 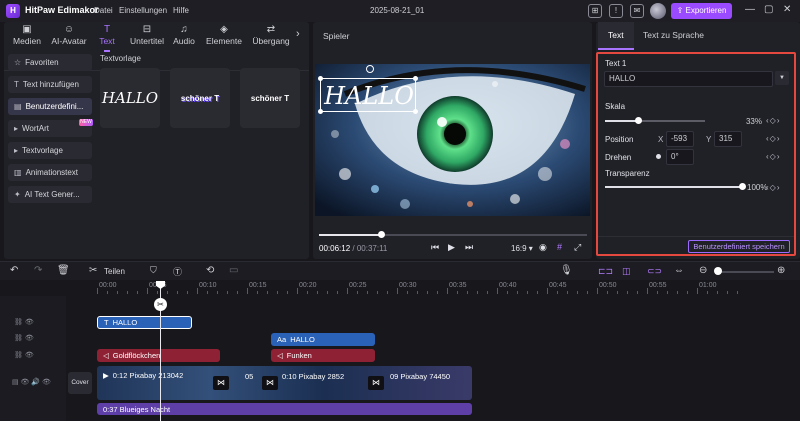 I want to click on delete-icon: 🗑, so click(x=63, y=270).